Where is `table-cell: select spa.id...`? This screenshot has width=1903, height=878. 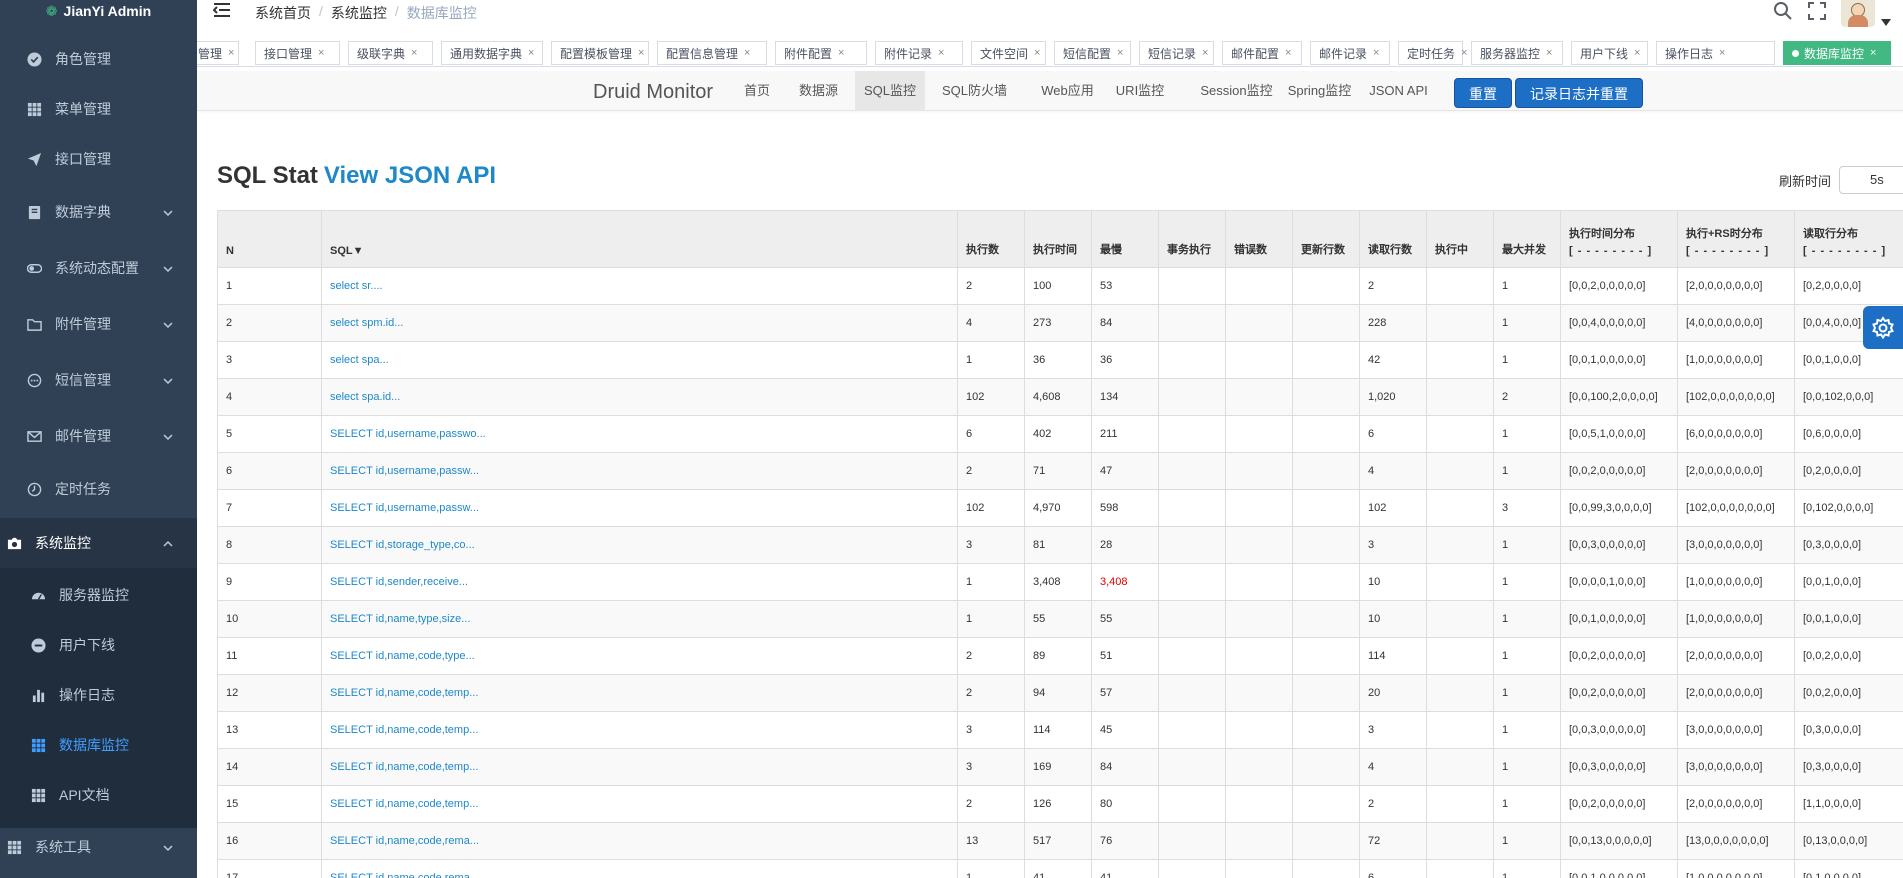 table-cell: select spa.id... is located at coordinates (639, 397).